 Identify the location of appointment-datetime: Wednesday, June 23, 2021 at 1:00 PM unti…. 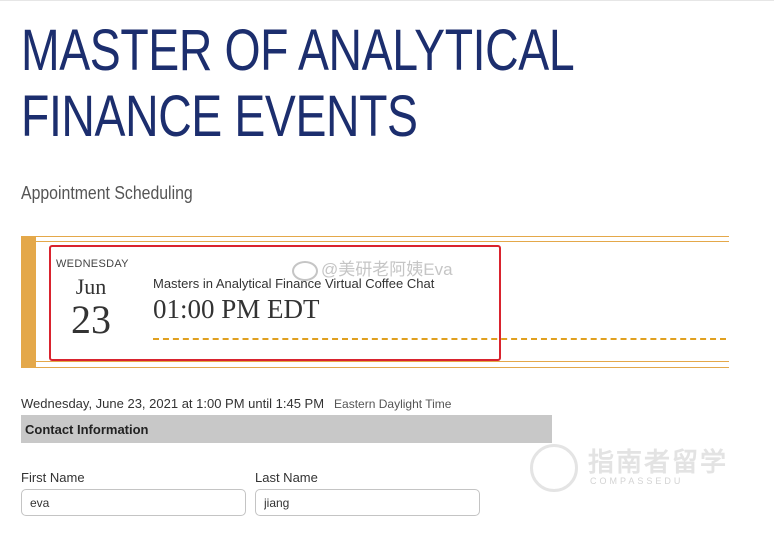
(173, 403).